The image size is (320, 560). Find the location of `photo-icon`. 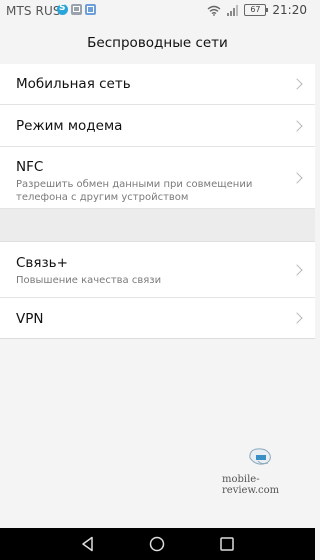

photo-icon is located at coordinates (76, 9).